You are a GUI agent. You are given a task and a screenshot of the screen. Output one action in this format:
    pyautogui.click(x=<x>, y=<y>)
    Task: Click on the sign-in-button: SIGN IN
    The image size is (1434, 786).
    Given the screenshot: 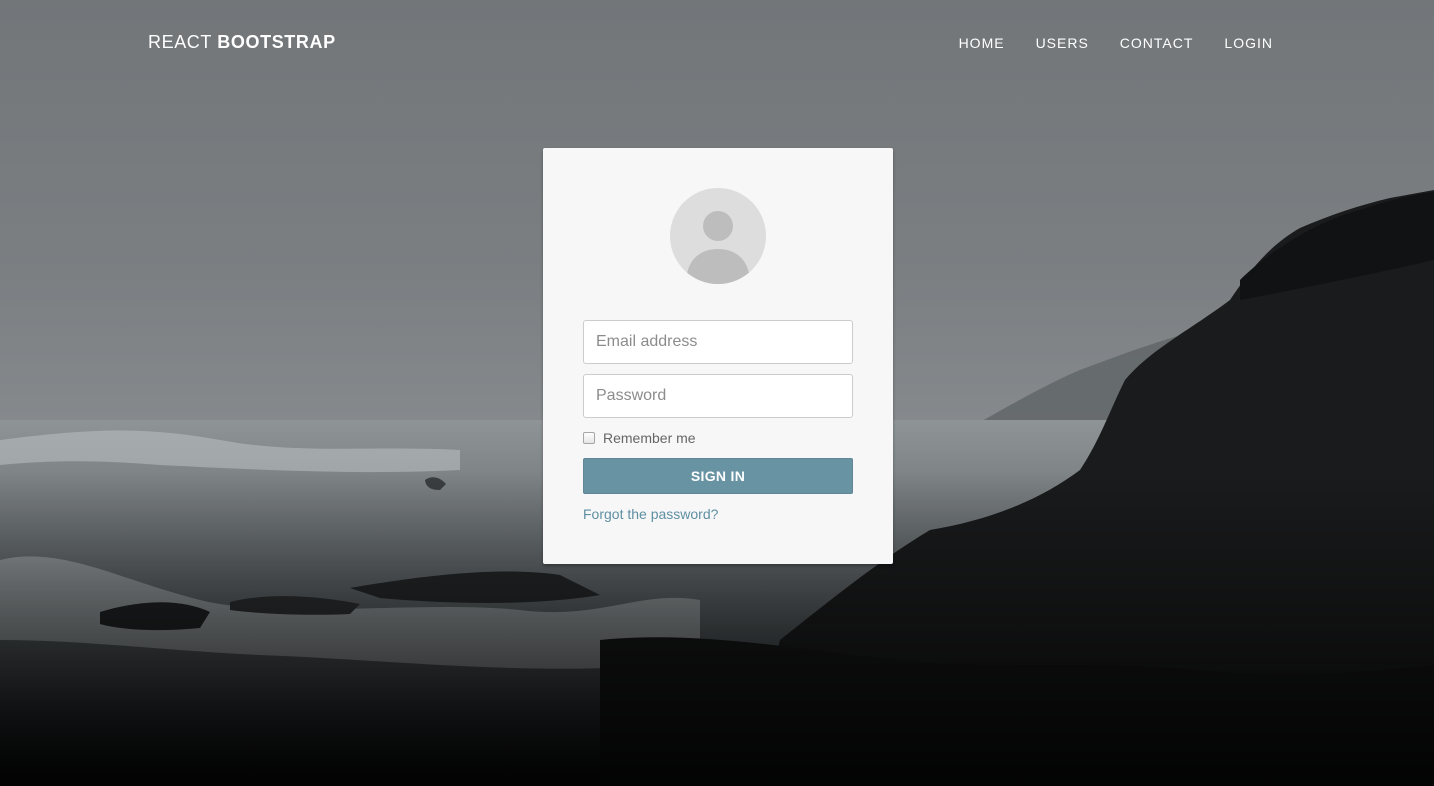 What is the action you would take?
    pyautogui.click(x=718, y=476)
    